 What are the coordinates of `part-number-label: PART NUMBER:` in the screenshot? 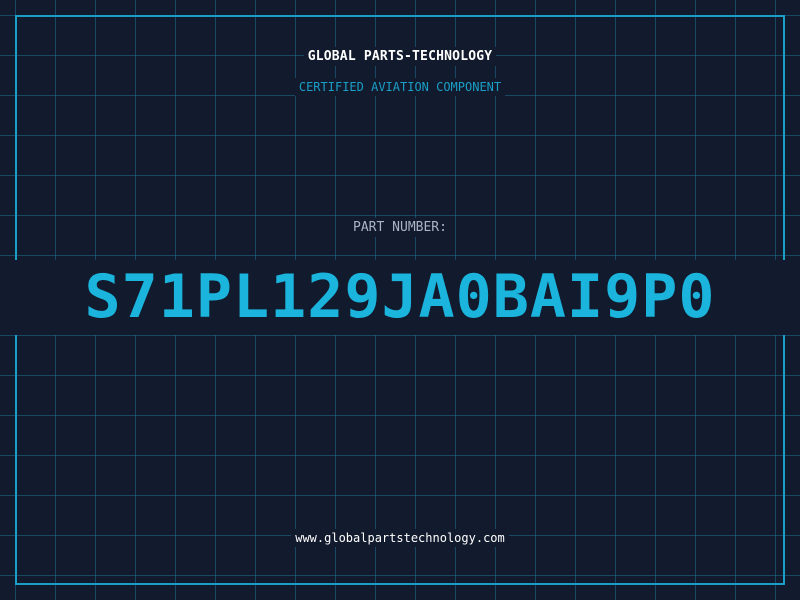 It's located at (400, 227).